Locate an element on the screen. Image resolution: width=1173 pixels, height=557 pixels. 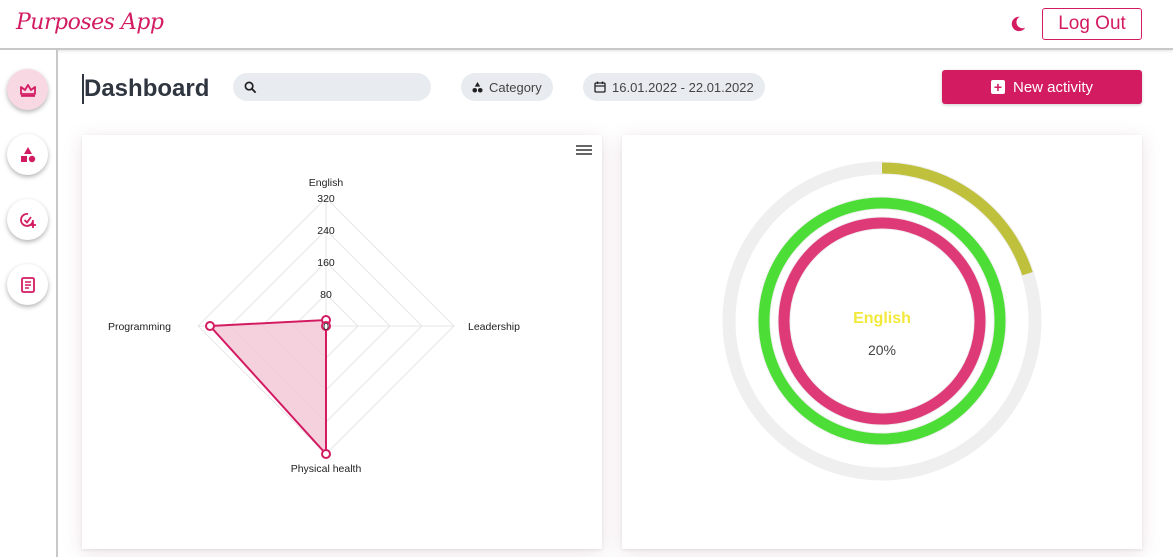
category-filter: Category is located at coordinates (507, 87).